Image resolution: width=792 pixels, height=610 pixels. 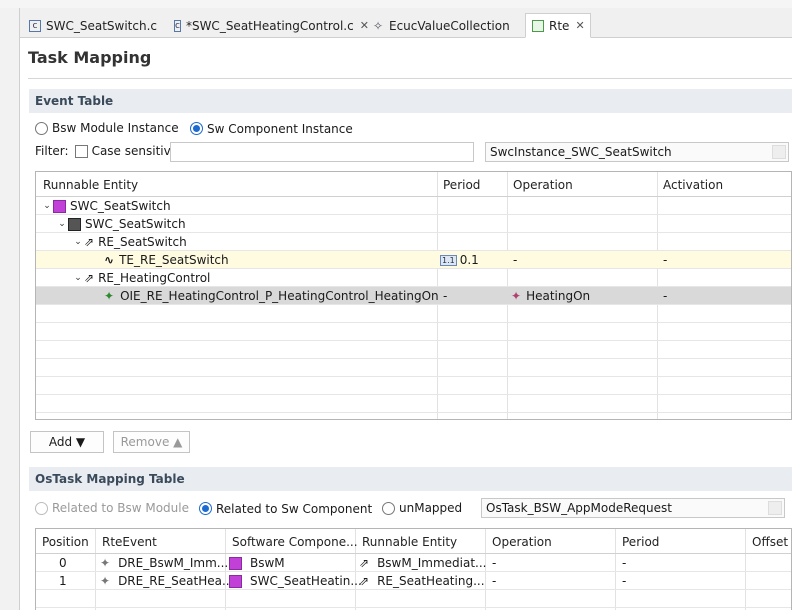 I want to click on radio-related-bsw-module: Related to Bsw Module, so click(x=112, y=509).